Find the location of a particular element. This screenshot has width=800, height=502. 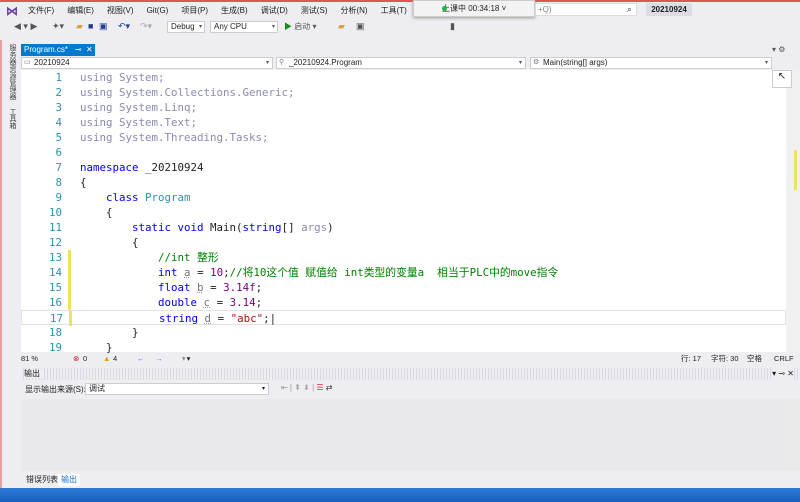

line-number: 10 is located at coordinates (55, 212).